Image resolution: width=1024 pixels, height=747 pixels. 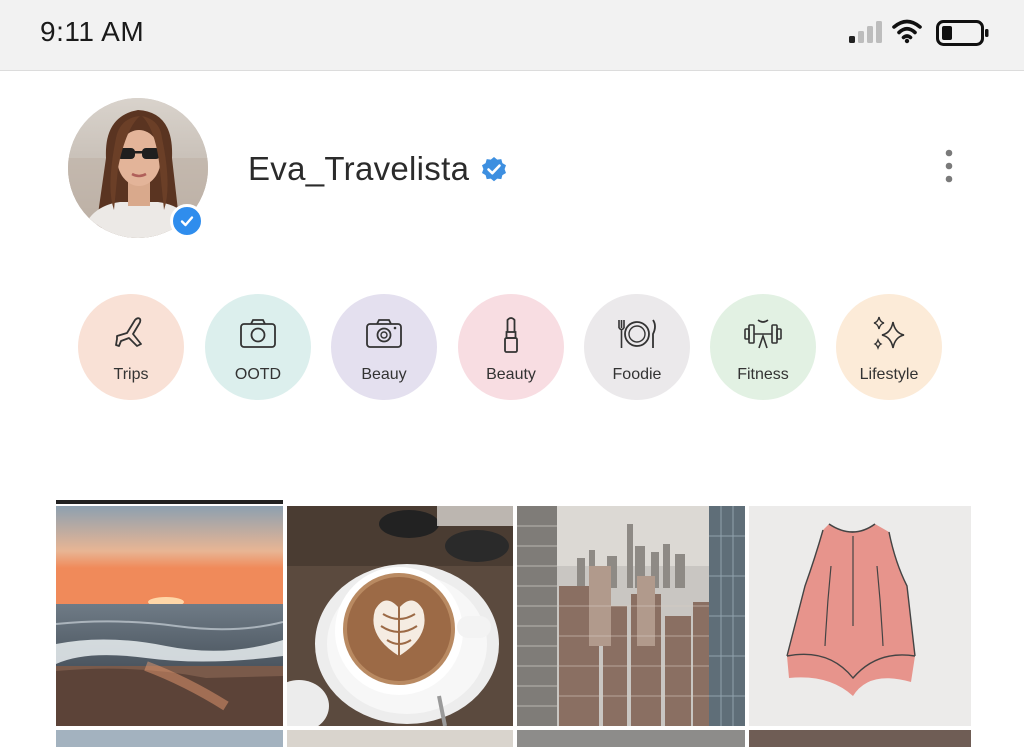 I want to click on highlight-label: Foodie, so click(x=637, y=374).